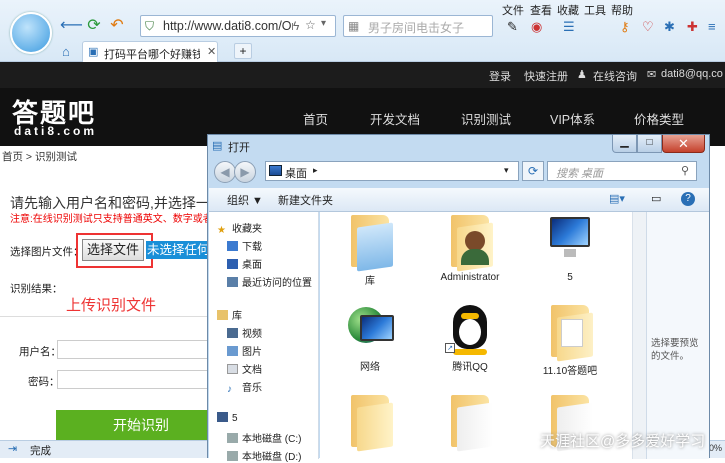  What do you see at coordinates (252, 247) in the screenshot?
I see `sidebar-downloads-label: 下载` at bounding box center [252, 247].